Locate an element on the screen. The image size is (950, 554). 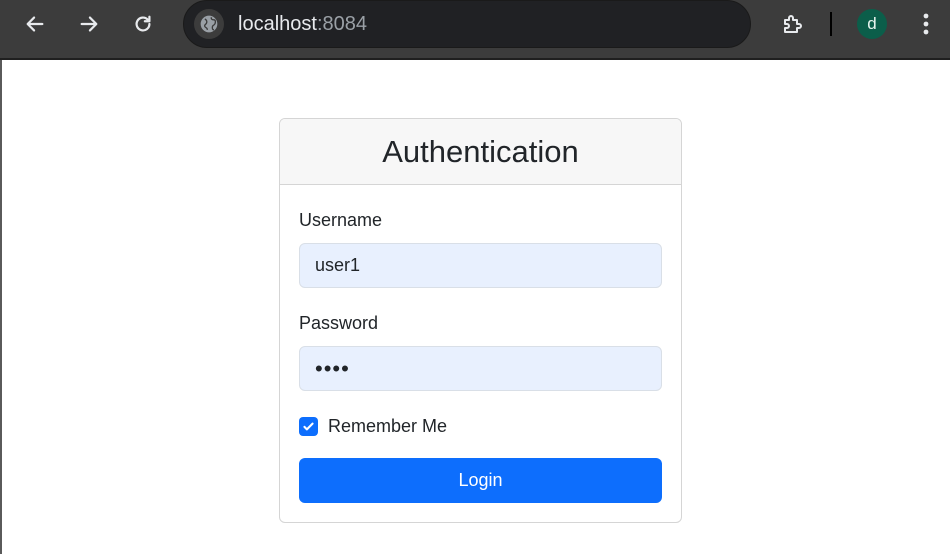
remember-me-row: Remember Me is located at coordinates (373, 426).